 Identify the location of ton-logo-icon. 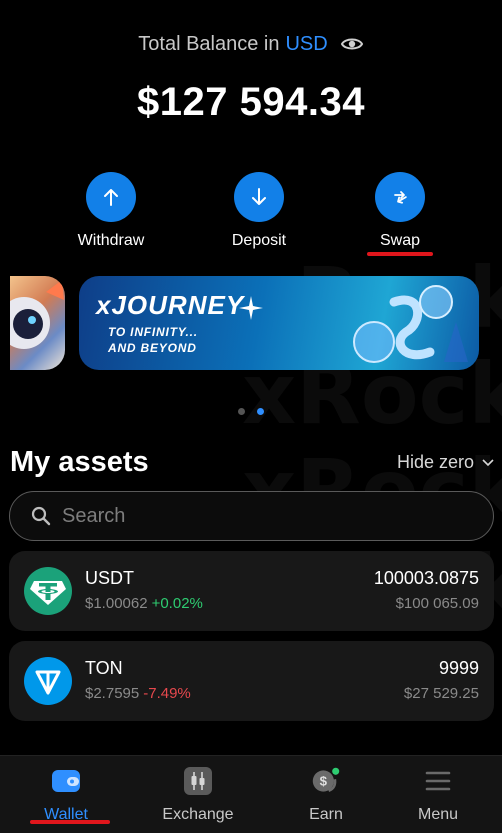
(48, 681).